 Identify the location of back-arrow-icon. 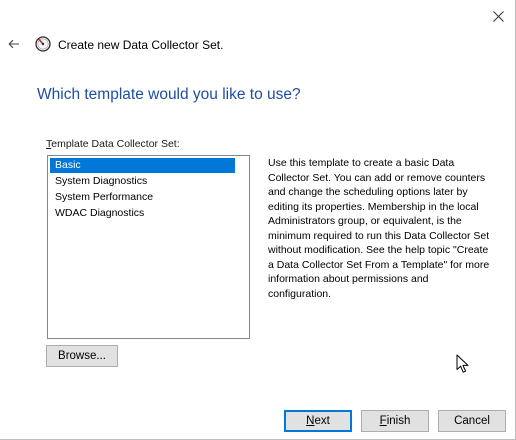
(13, 44).